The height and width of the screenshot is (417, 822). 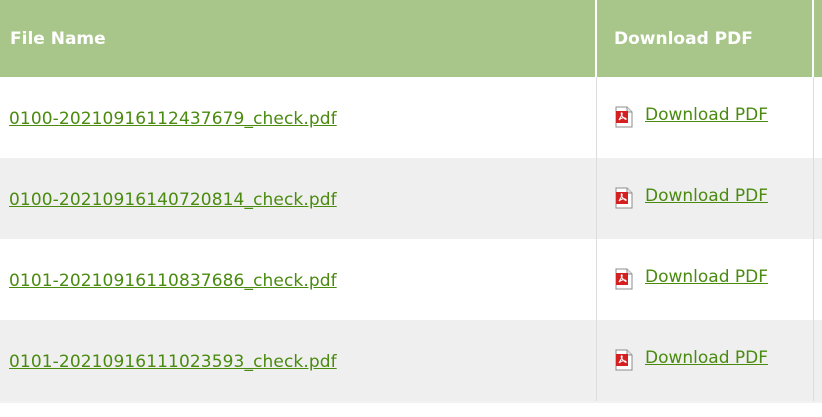 I want to click on file-name-cell: 0101-20210916110837686_check.pdf, so click(x=298, y=279).